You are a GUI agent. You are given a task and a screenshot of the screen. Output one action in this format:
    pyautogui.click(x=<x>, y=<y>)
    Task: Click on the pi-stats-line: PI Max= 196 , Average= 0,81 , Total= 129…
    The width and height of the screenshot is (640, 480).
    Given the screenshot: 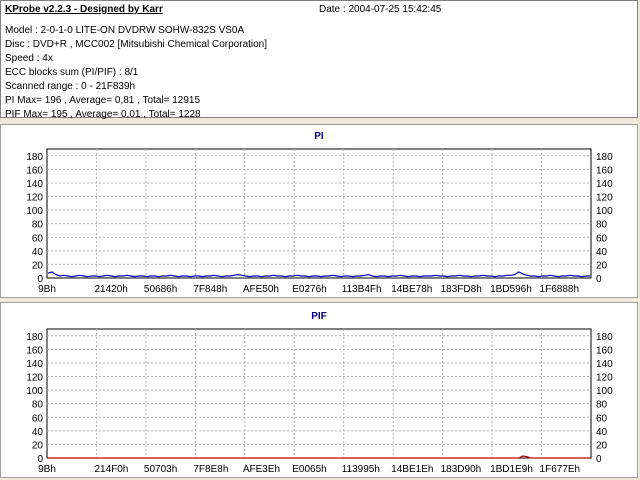 What is the action you would take?
    pyautogui.click(x=103, y=100)
    